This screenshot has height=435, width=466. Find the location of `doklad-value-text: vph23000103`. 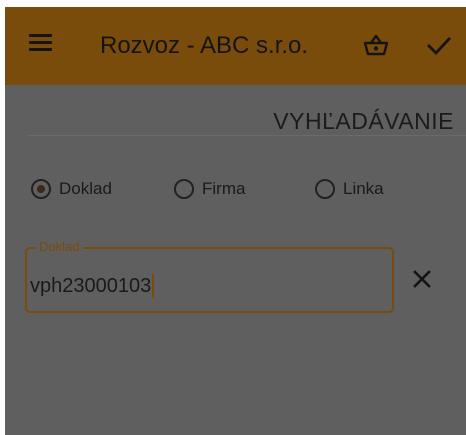

doklad-value-text: vph23000103 is located at coordinates (91, 286).